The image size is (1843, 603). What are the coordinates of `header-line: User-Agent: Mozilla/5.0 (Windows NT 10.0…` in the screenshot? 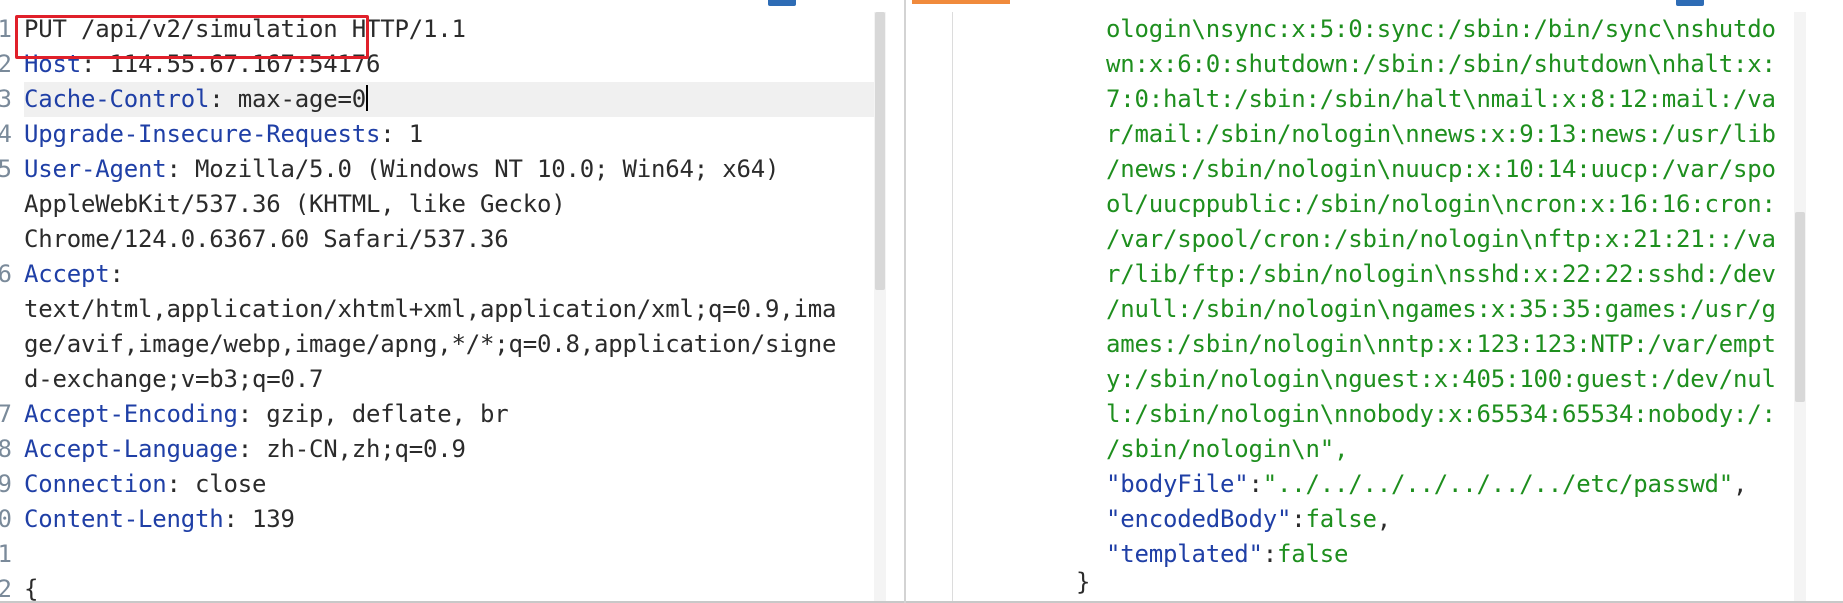 It's located at (454, 169).